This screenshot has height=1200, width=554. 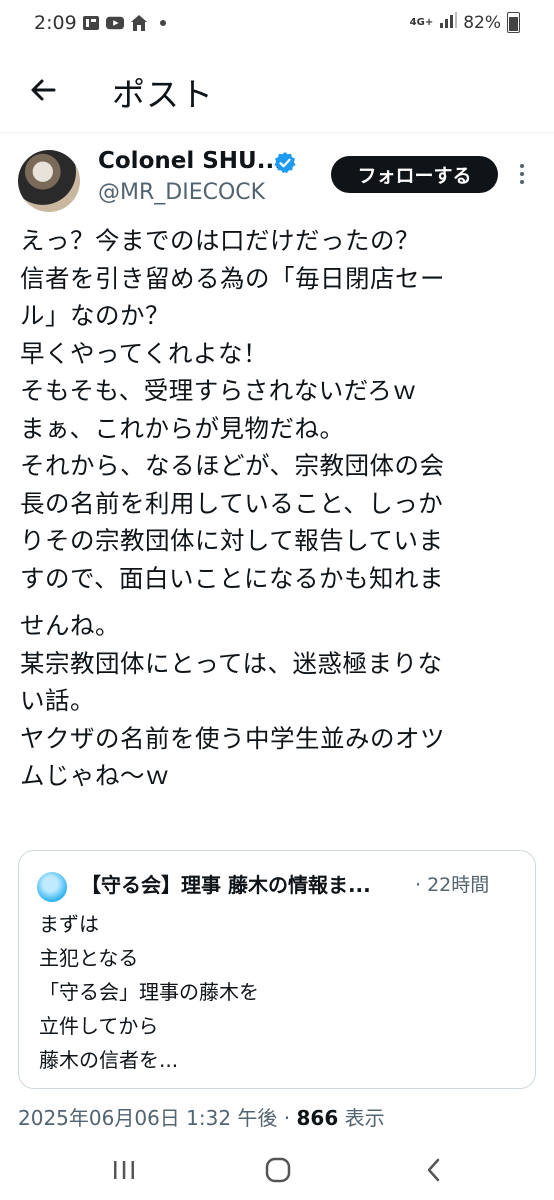 What do you see at coordinates (124, 1170) in the screenshot?
I see `recent-apps-icon` at bounding box center [124, 1170].